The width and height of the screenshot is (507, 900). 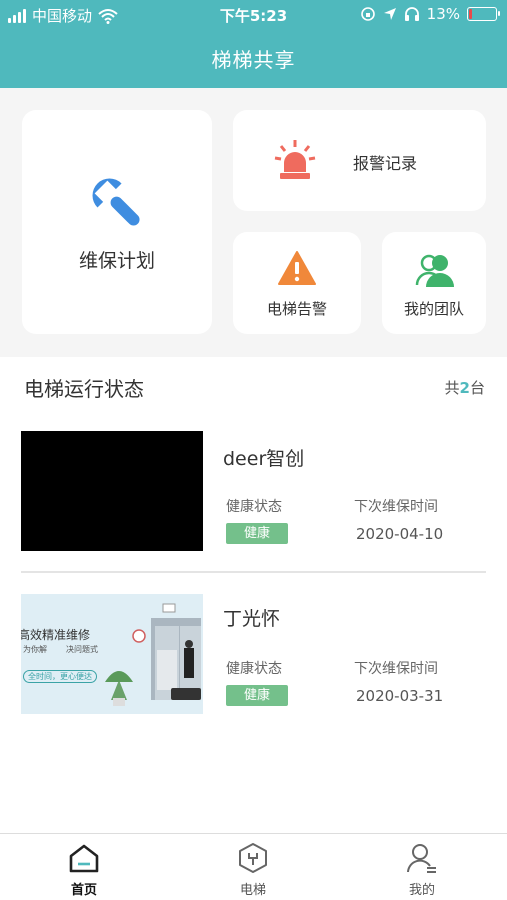 I want to click on count-suffix: 台, so click(x=477, y=388).